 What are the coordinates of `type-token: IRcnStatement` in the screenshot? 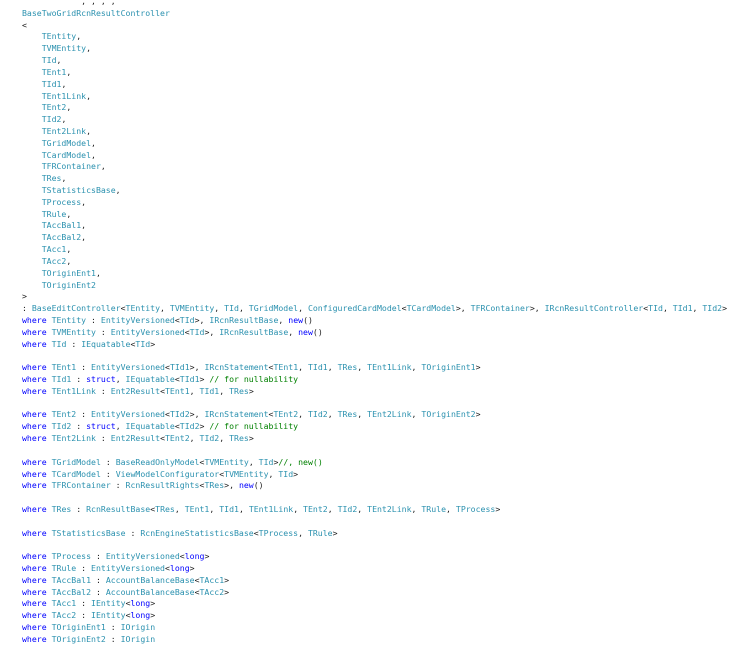 It's located at (236, 414).